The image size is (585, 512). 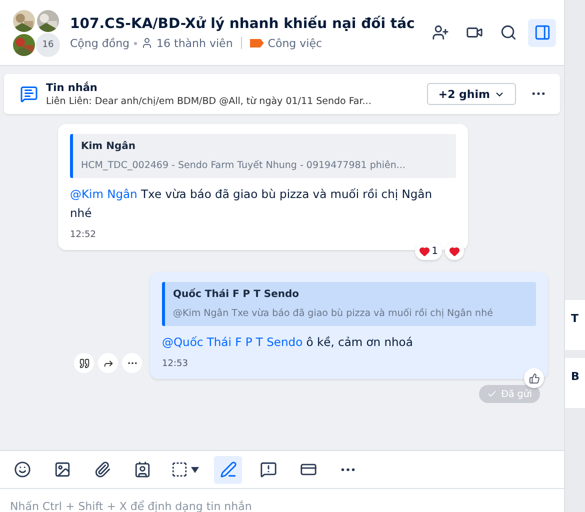 I want to click on members-link: 16 thành viên, so click(x=194, y=43).